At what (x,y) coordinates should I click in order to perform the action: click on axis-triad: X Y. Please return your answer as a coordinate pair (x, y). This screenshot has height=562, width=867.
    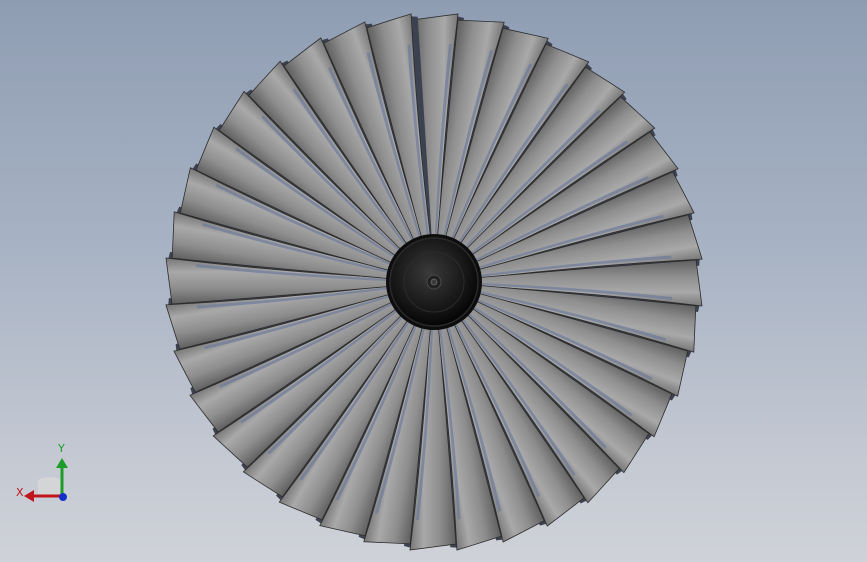
    Looking at the image, I should click on (45, 475).